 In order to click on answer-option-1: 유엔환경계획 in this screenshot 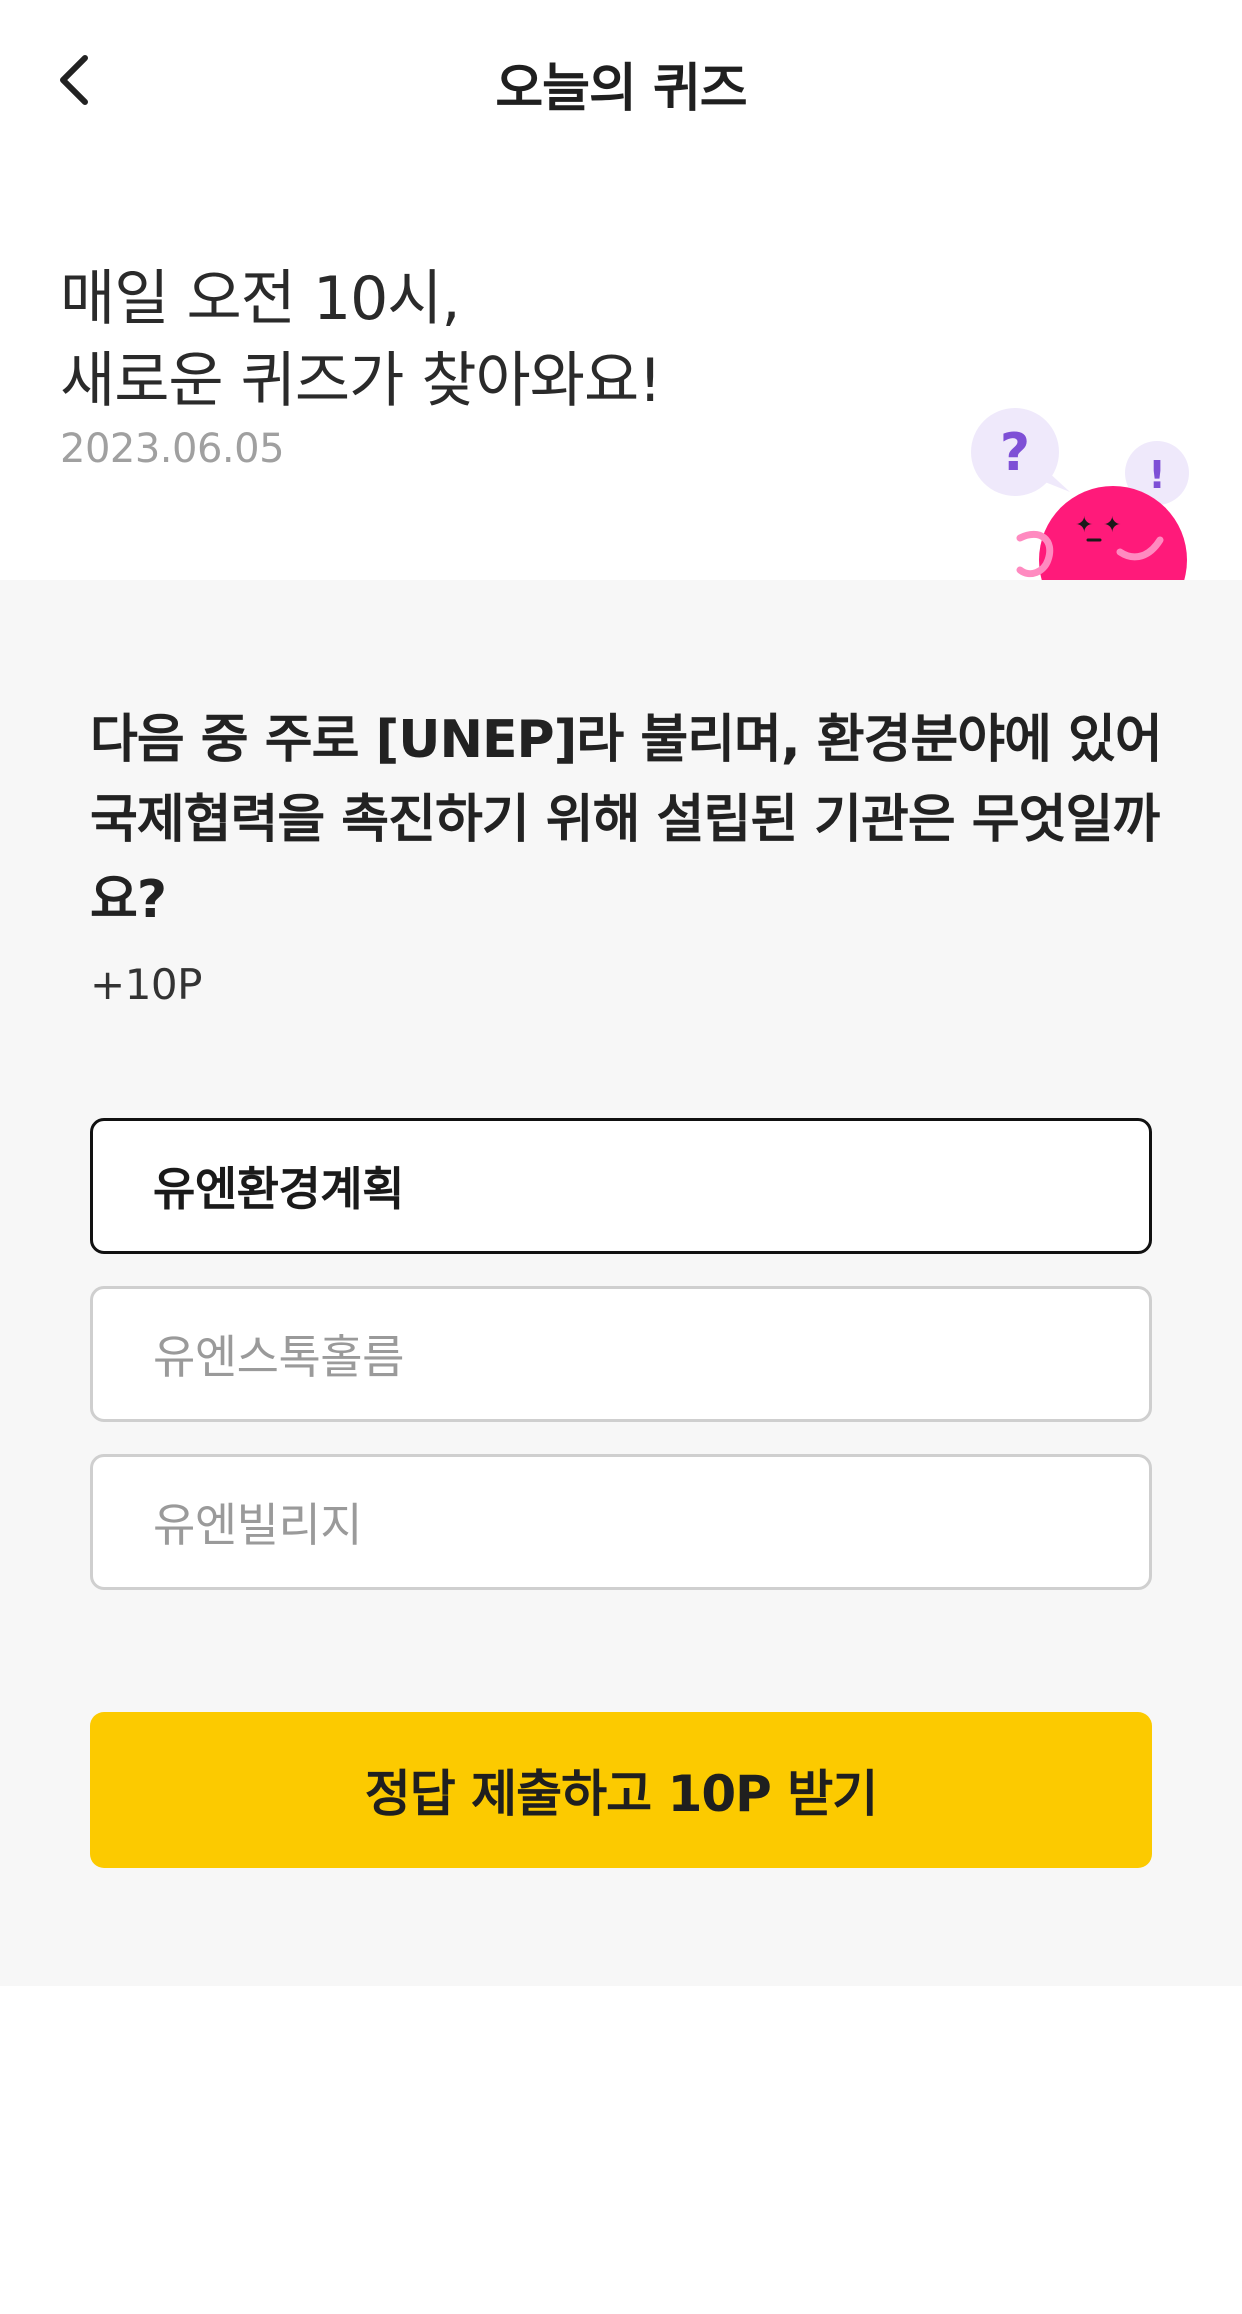, I will do `click(621, 1186)`.